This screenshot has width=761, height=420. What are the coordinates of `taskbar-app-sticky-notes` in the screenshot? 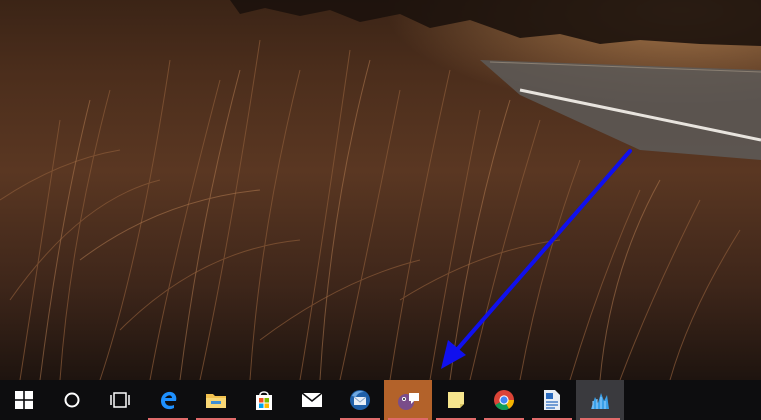 It's located at (456, 400).